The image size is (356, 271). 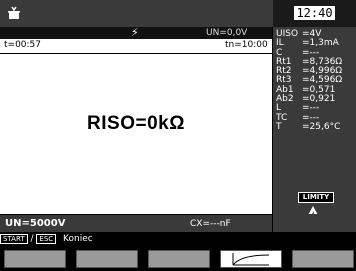 I want to click on hint-bar: START / ESC Koniec, so click(x=178, y=239).